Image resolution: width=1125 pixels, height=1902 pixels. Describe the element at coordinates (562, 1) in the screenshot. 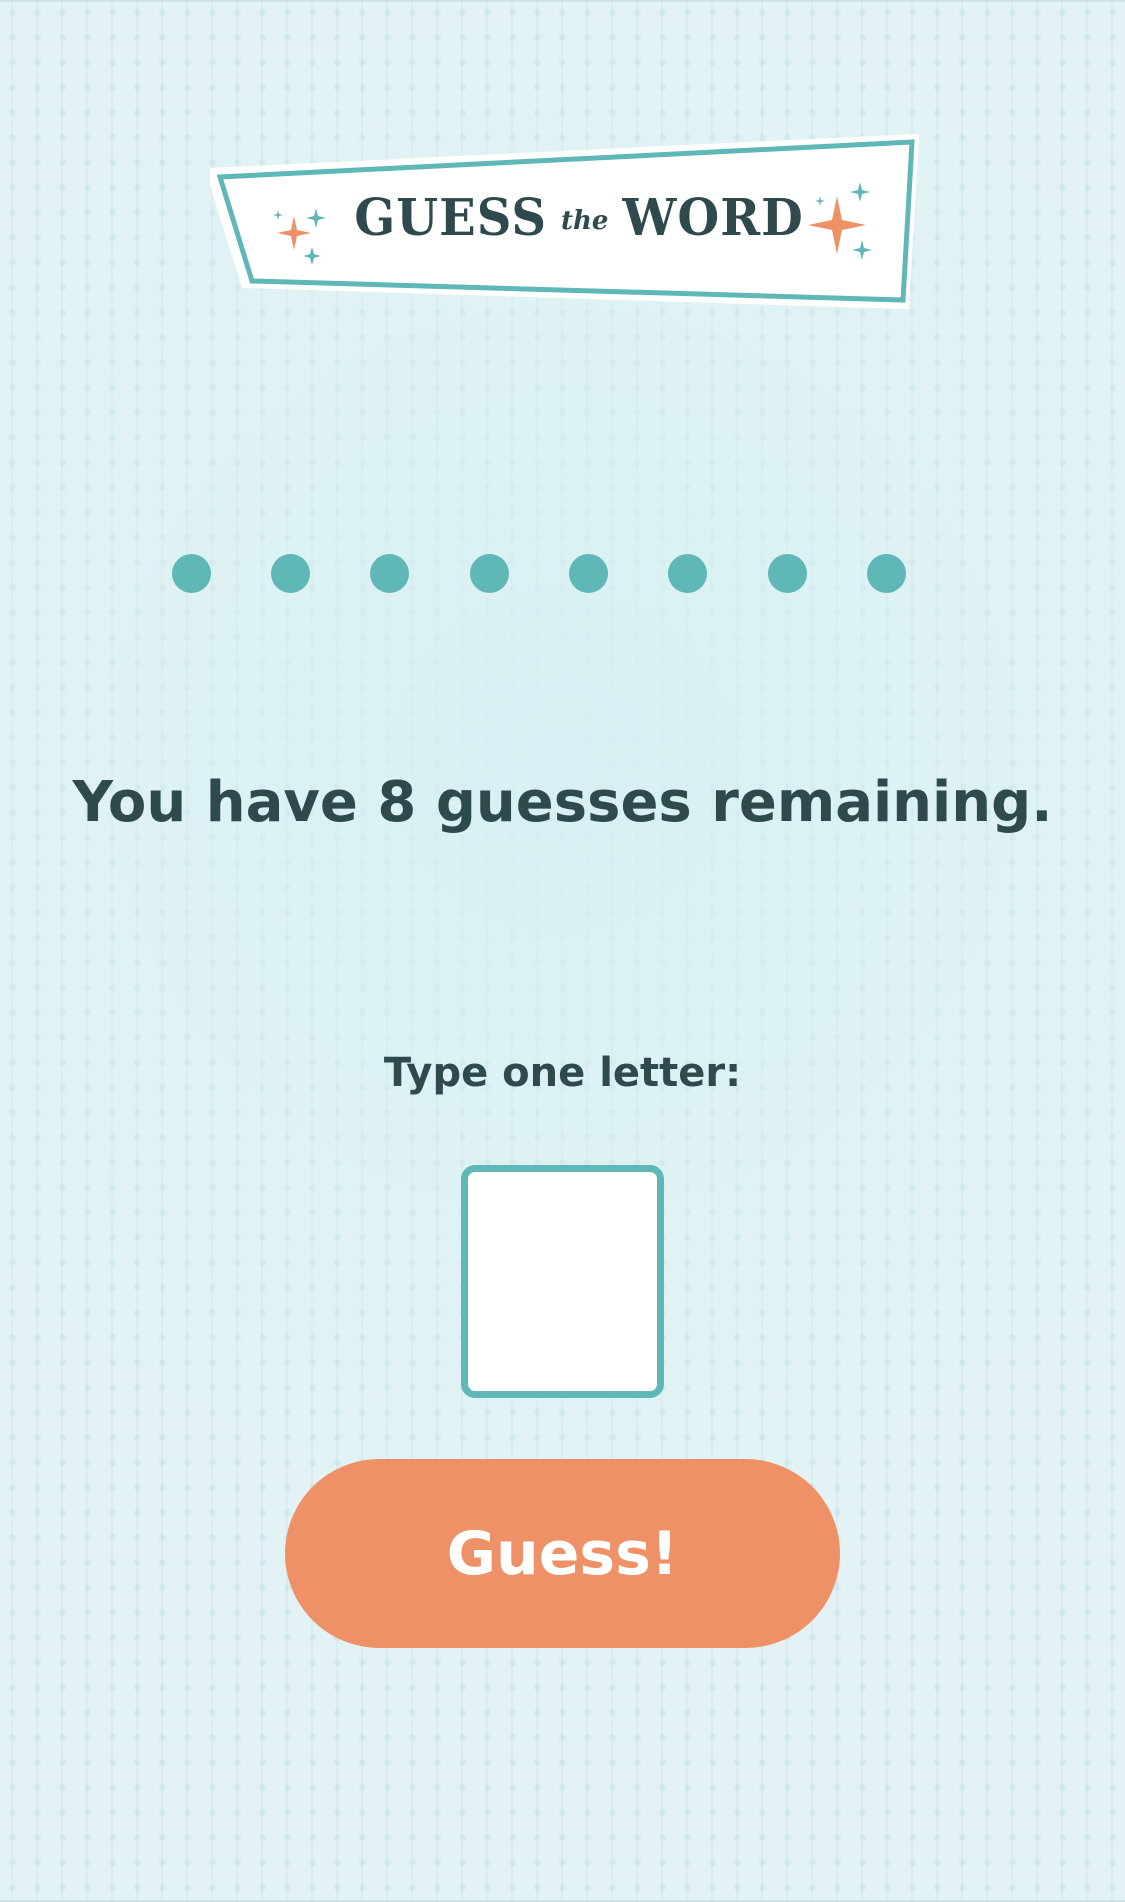

I see `top-border` at that location.